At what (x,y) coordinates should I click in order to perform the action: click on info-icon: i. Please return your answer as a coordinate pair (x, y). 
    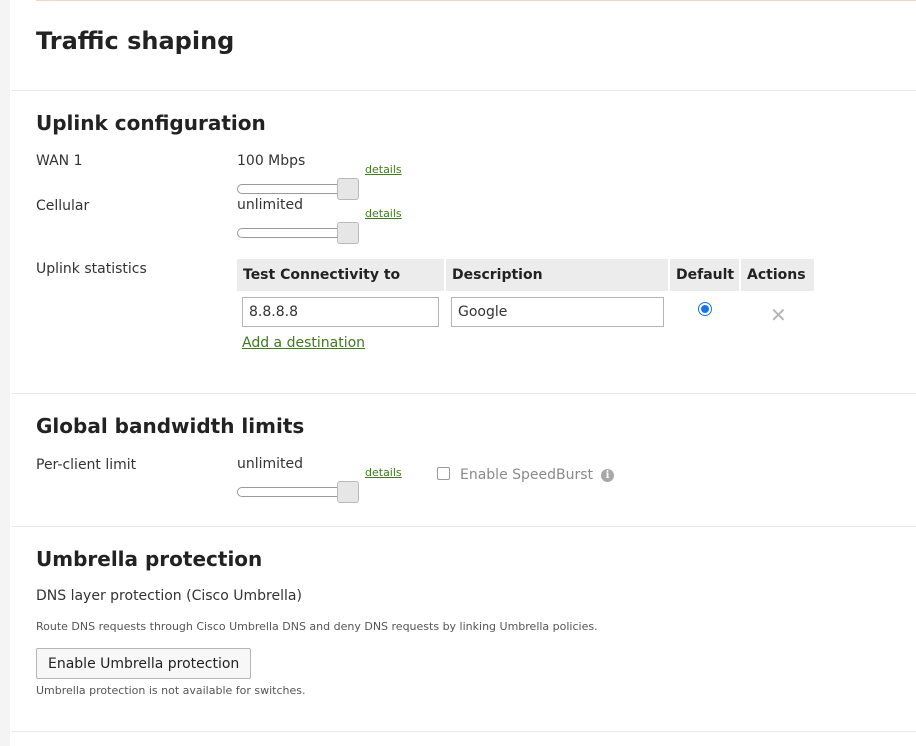
    Looking at the image, I should click on (607, 475).